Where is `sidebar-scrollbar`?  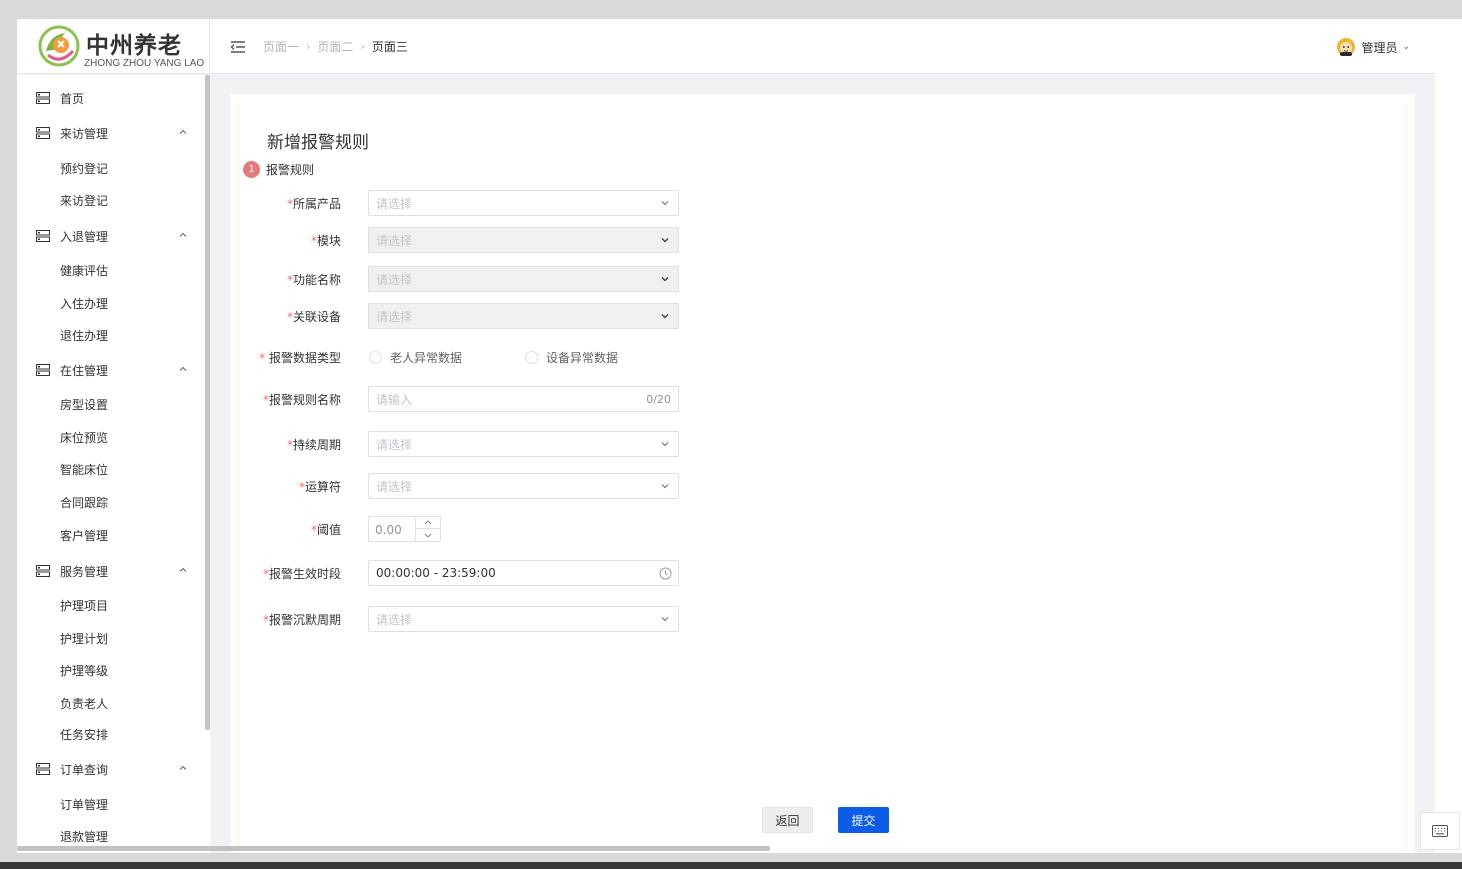
sidebar-scrollbar is located at coordinates (207, 464).